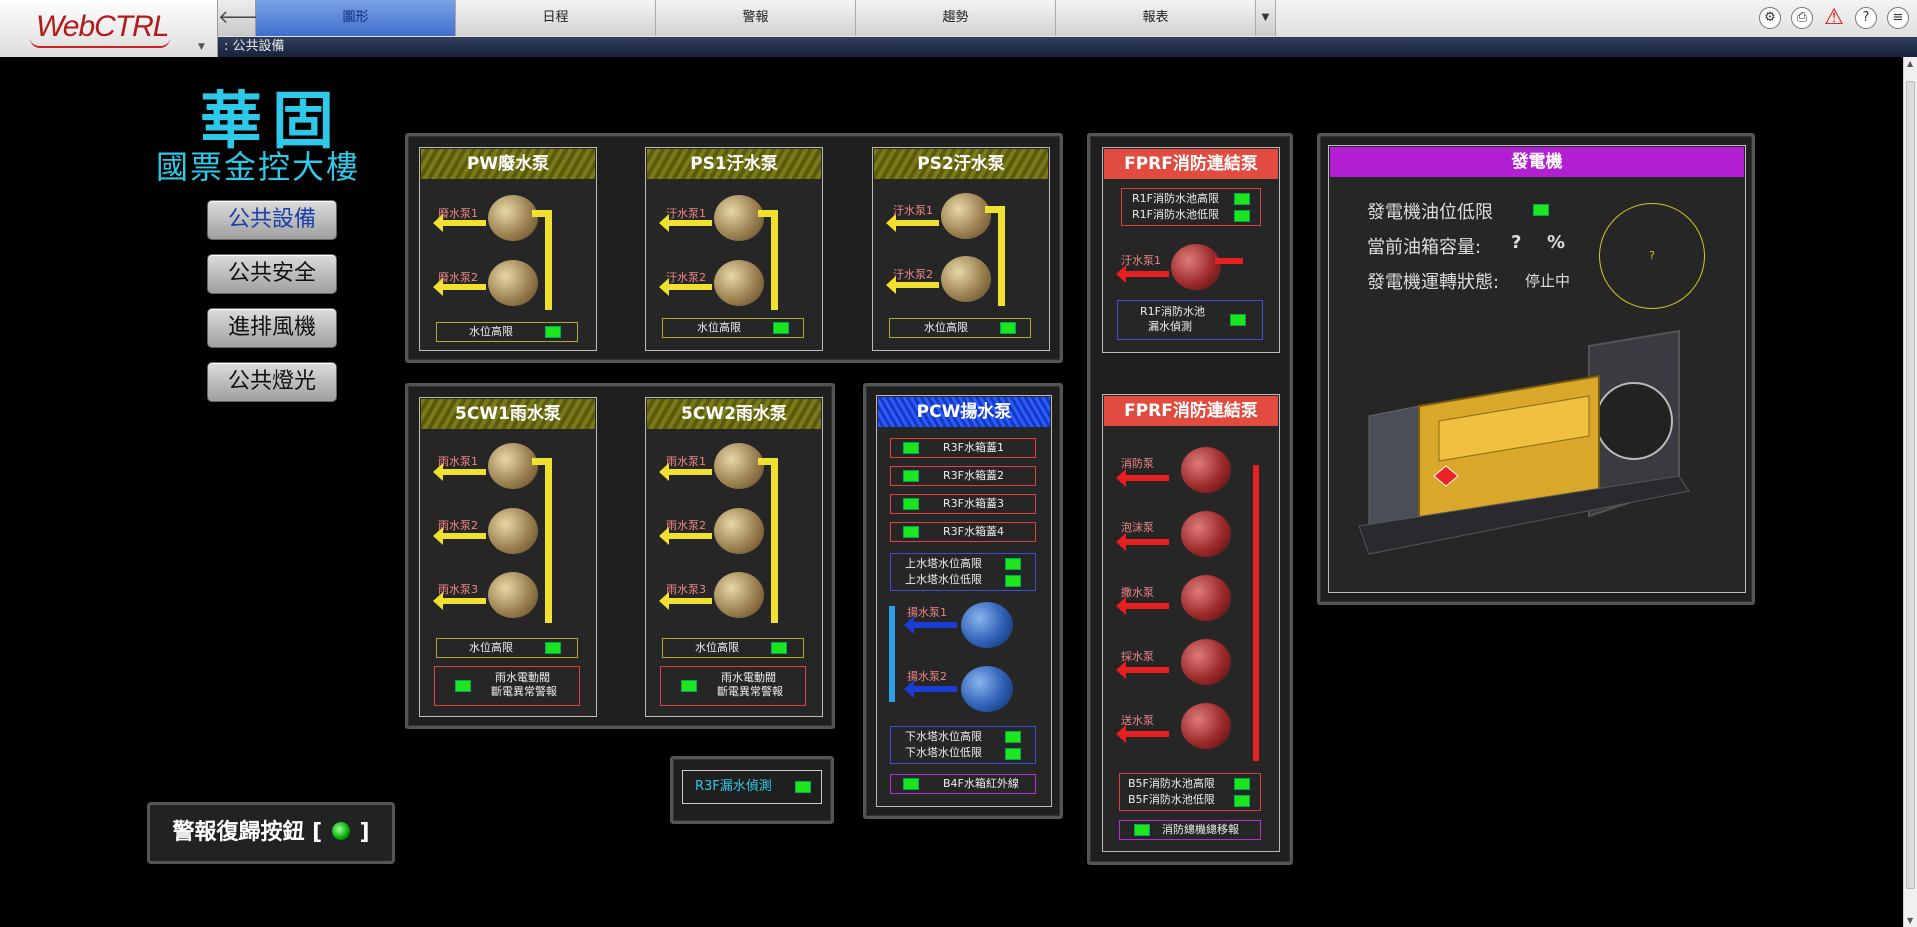 The image size is (1917, 927). What do you see at coordinates (513, 218) in the screenshot?
I see `pw-pump1-icon` at bounding box center [513, 218].